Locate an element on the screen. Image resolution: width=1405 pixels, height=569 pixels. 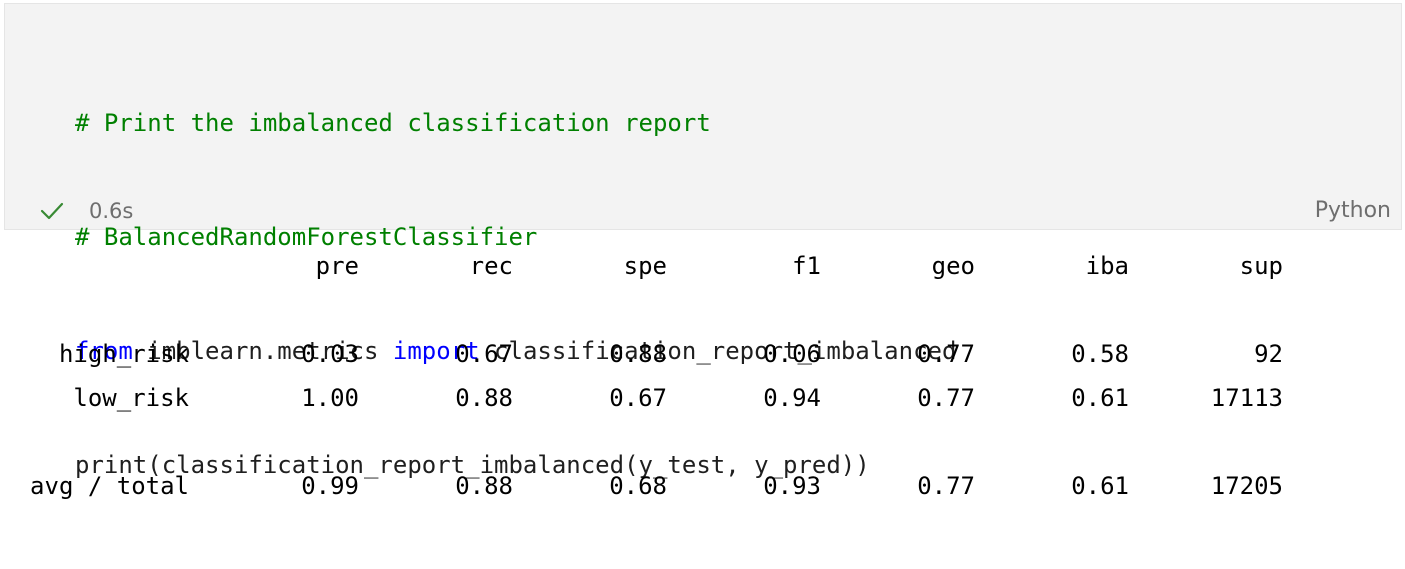
output-value: 0.58 is located at coordinates (1100, 354).